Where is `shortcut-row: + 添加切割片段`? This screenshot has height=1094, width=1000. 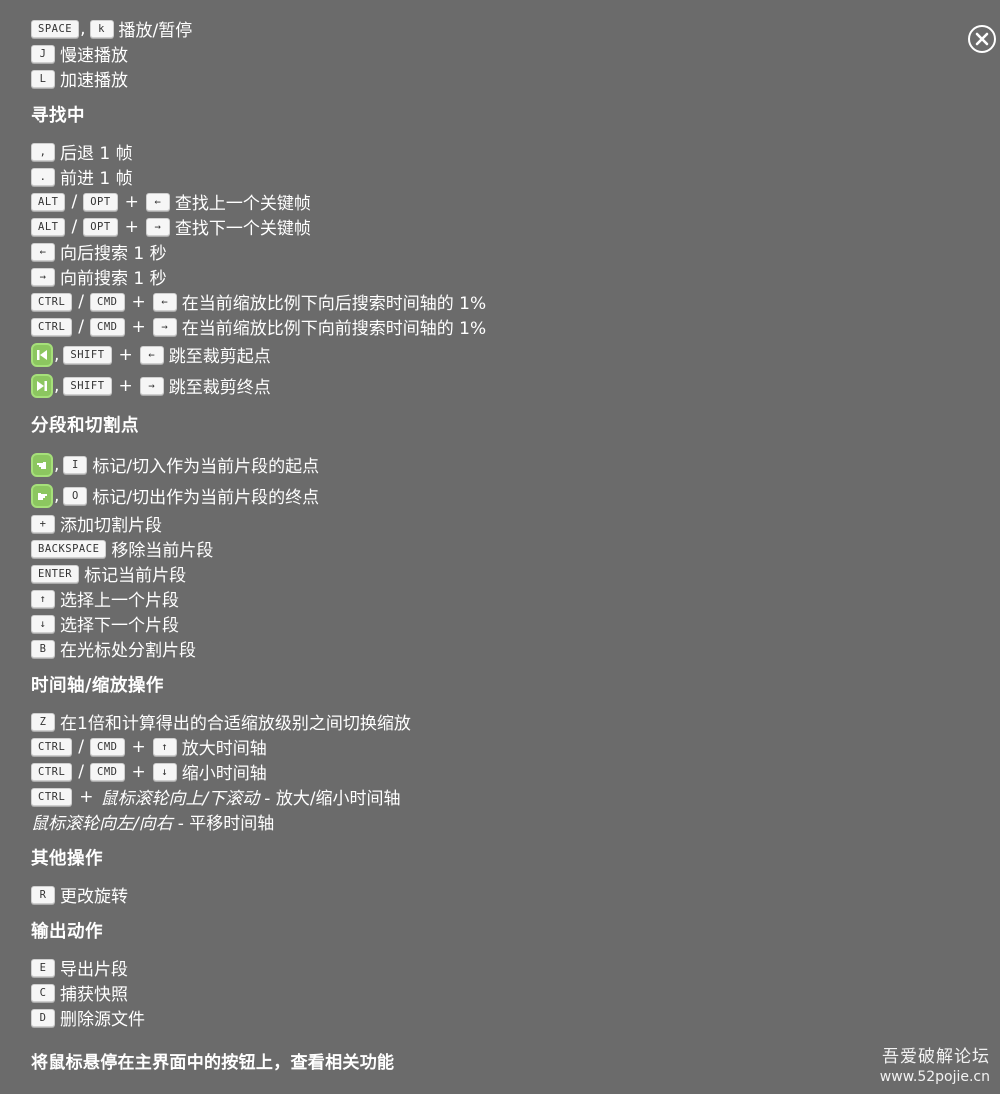 shortcut-row: + 添加切割片段 is located at coordinates (481, 523).